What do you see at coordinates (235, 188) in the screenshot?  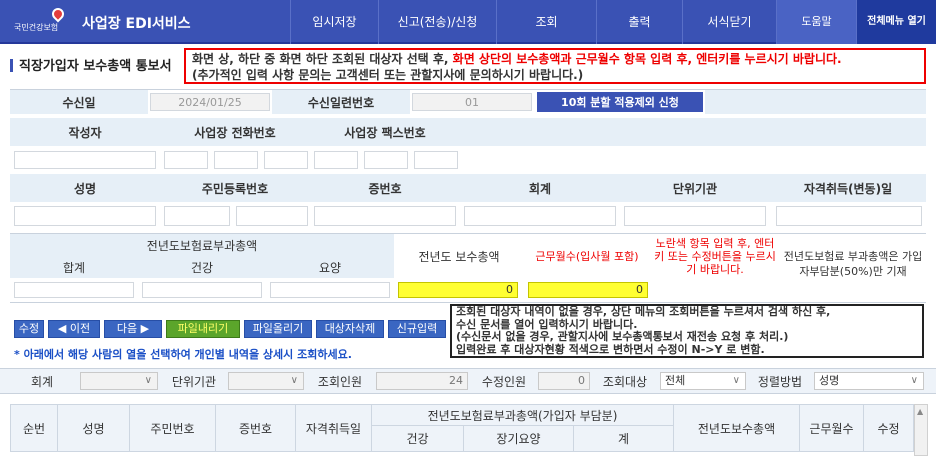 I see `rrn-label: 주민등록번호` at bounding box center [235, 188].